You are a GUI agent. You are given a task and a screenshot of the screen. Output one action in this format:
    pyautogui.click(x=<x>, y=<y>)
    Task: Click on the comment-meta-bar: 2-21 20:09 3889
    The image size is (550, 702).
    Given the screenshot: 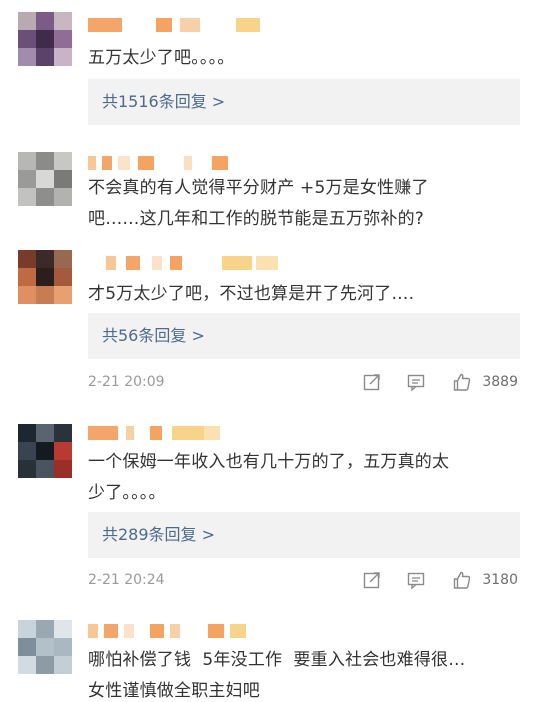 What is the action you would take?
    pyautogui.click(x=304, y=382)
    